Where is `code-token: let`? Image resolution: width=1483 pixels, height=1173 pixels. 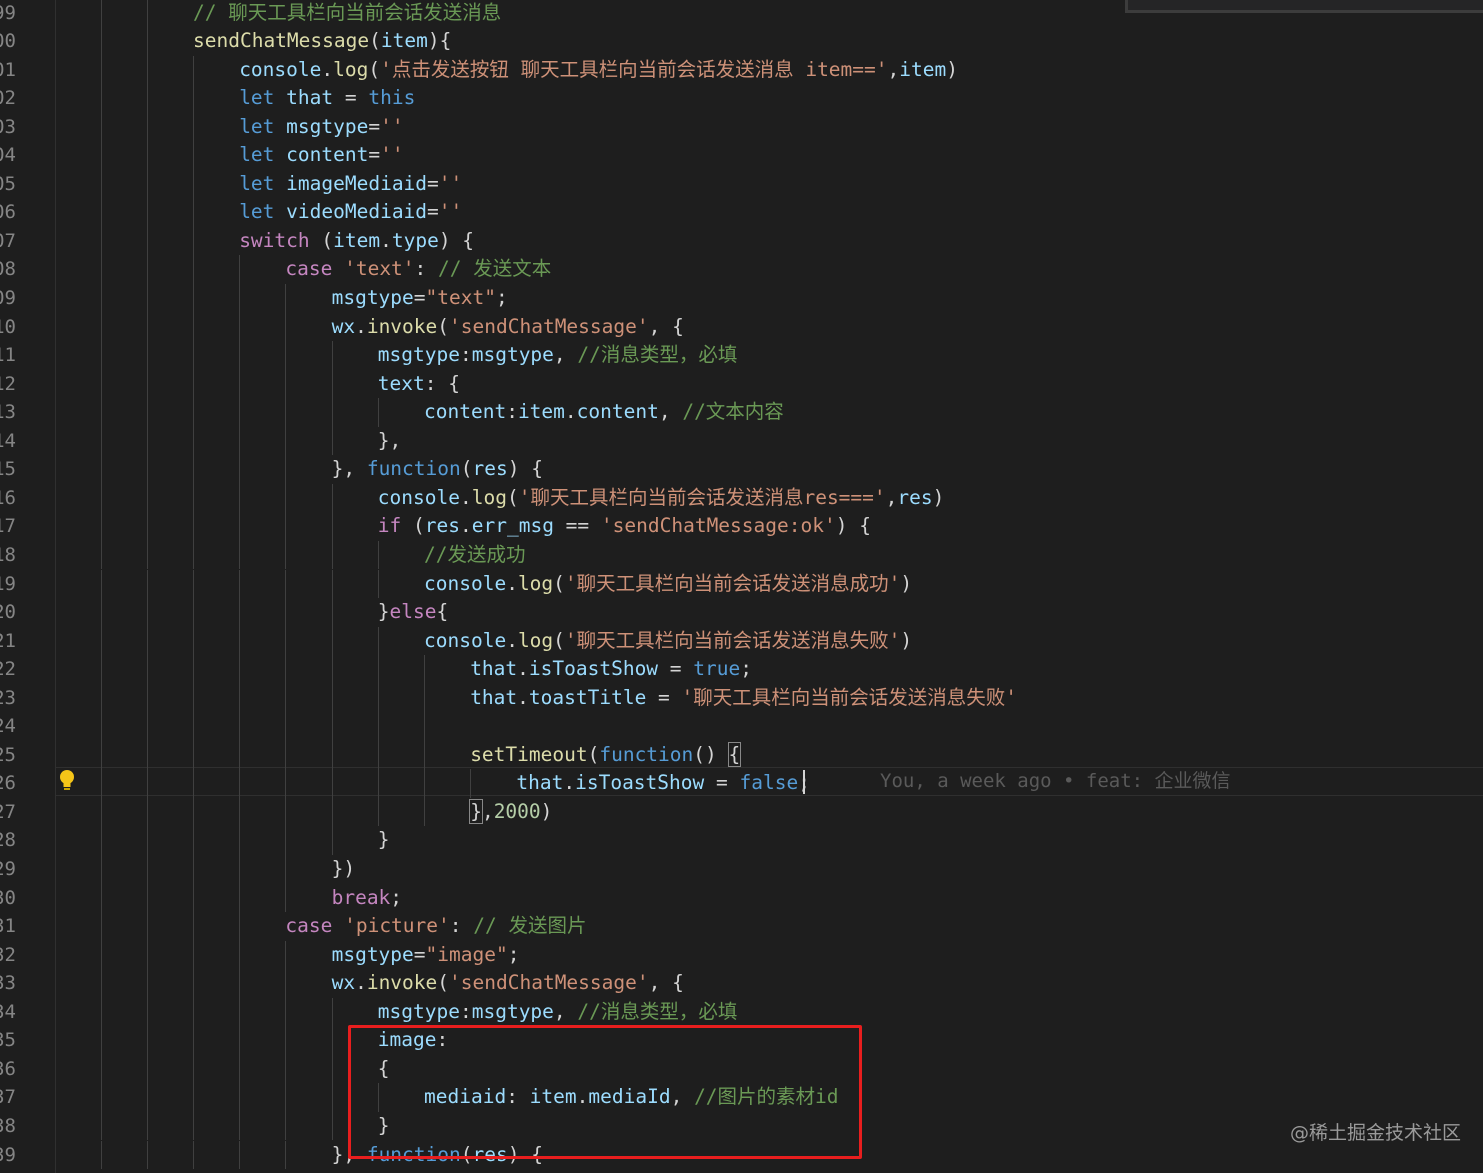
code-token: let is located at coordinates (263, 183).